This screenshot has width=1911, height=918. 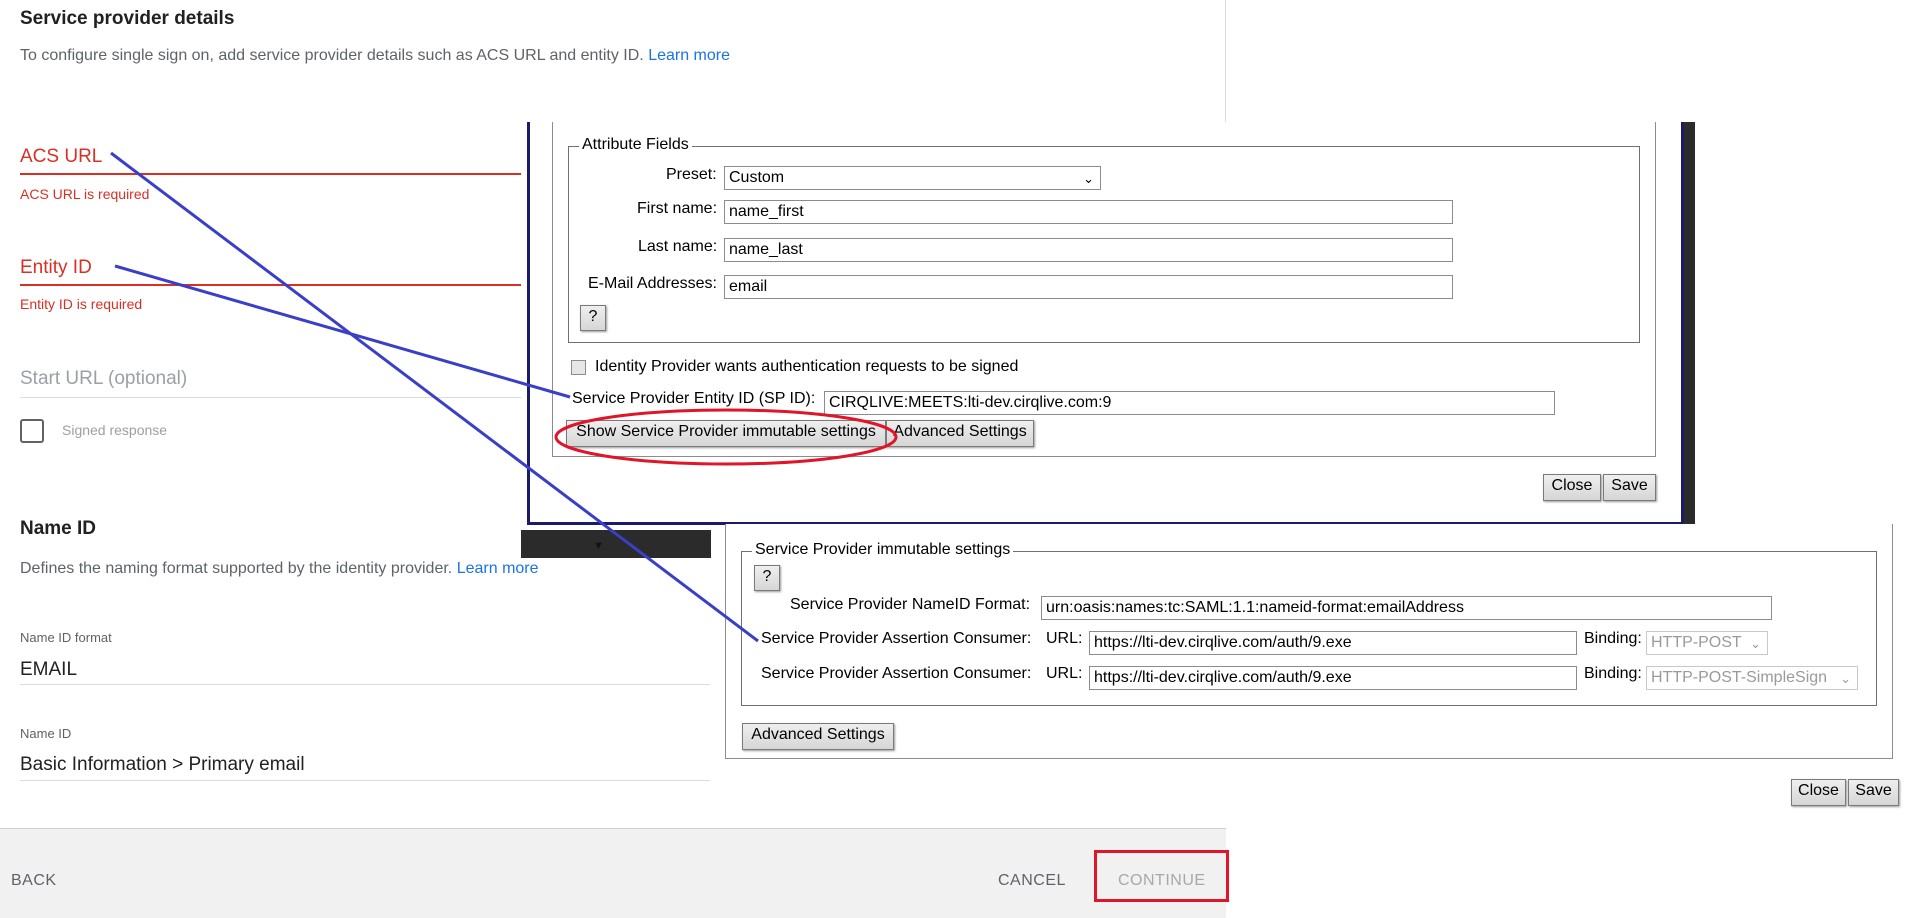 I want to click on annotation-highlight-ellipse, so click(x=726, y=437).